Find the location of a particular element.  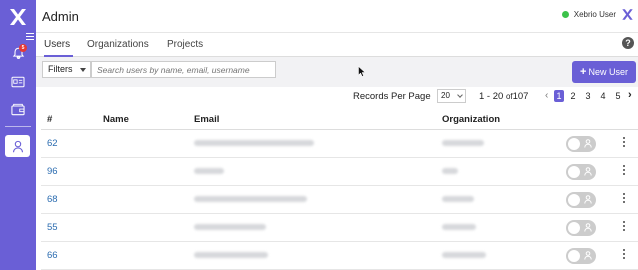

sidebar: 5 is located at coordinates (18, 135).